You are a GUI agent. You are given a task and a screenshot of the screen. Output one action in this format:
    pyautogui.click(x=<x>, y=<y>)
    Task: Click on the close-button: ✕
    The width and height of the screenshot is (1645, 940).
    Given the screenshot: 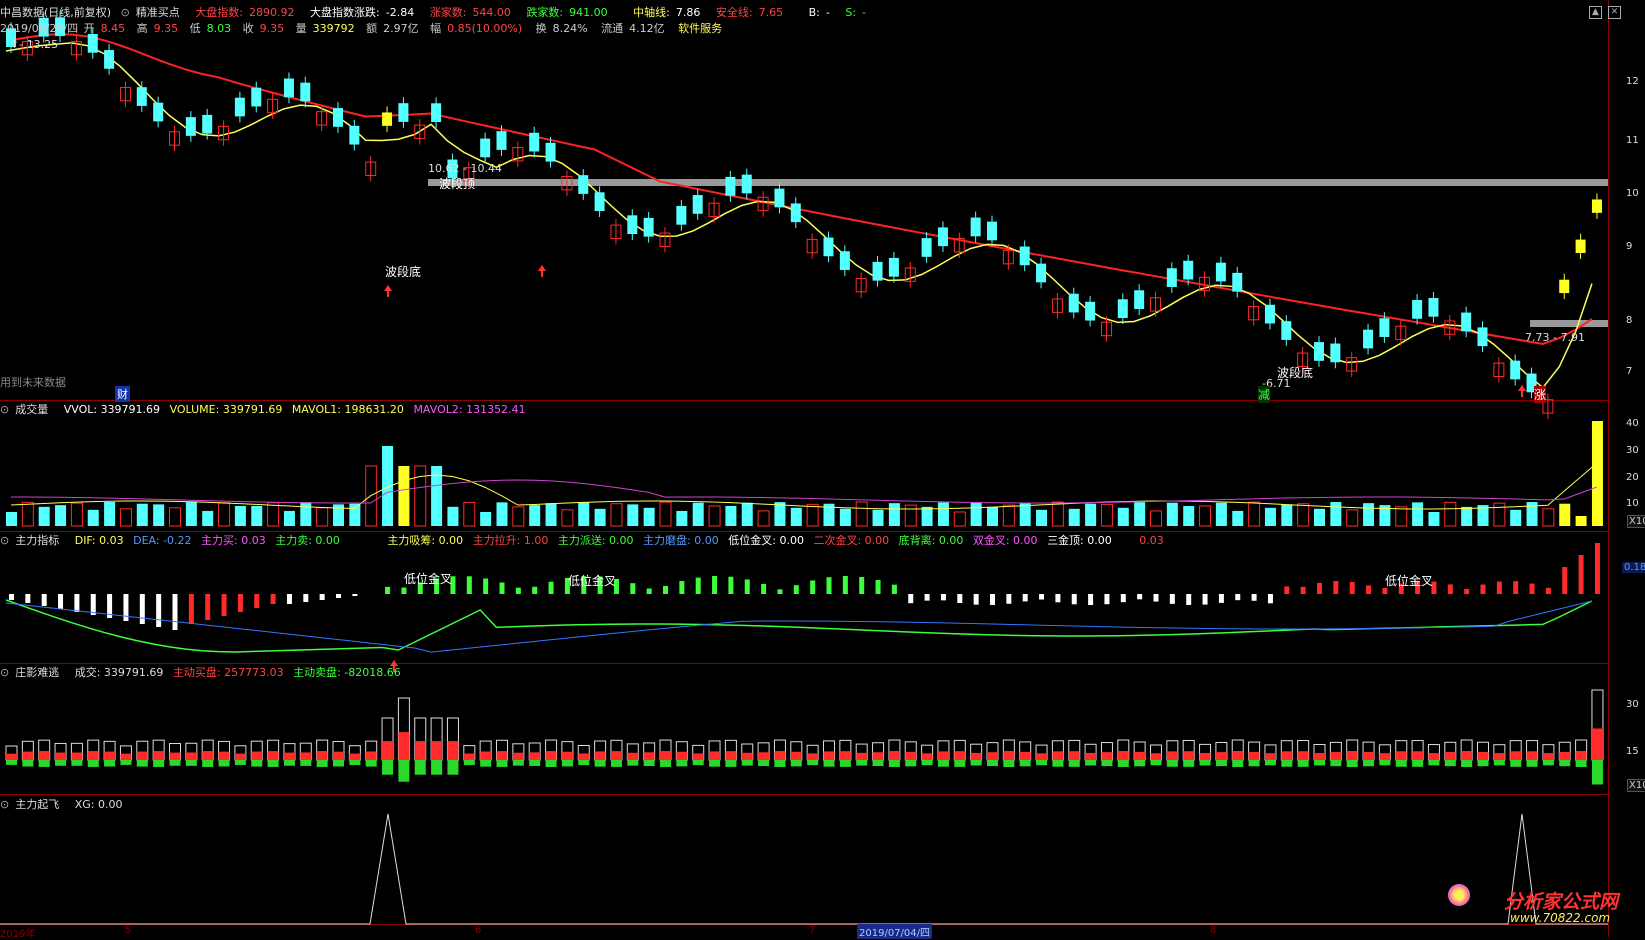 What is the action you would take?
    pyautogui.click(x=1614, y=12)
    